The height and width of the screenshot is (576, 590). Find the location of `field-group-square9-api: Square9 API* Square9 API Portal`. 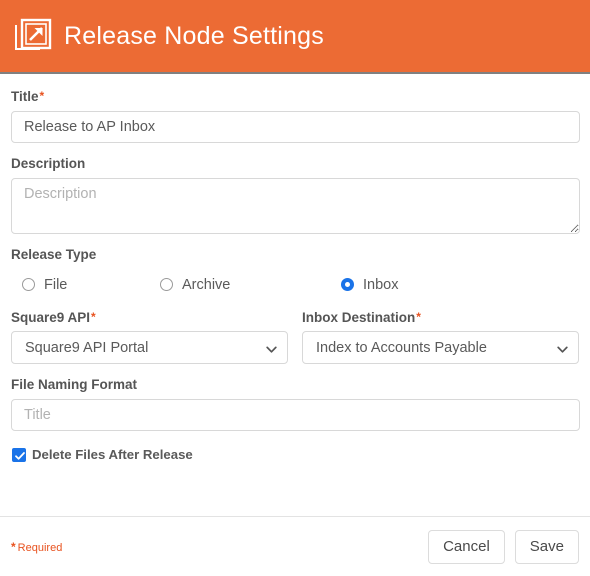

field-group-square9-api: Square9 API* Square9 API Portal is located at coordinates (149, 337).